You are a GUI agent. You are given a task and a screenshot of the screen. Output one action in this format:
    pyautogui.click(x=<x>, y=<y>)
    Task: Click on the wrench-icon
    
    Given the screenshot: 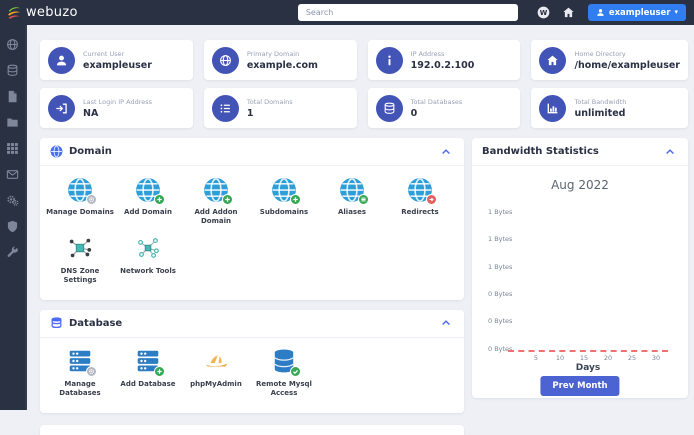 What is the action you would take?
    pyautogui.click(x=12, y=252)
    